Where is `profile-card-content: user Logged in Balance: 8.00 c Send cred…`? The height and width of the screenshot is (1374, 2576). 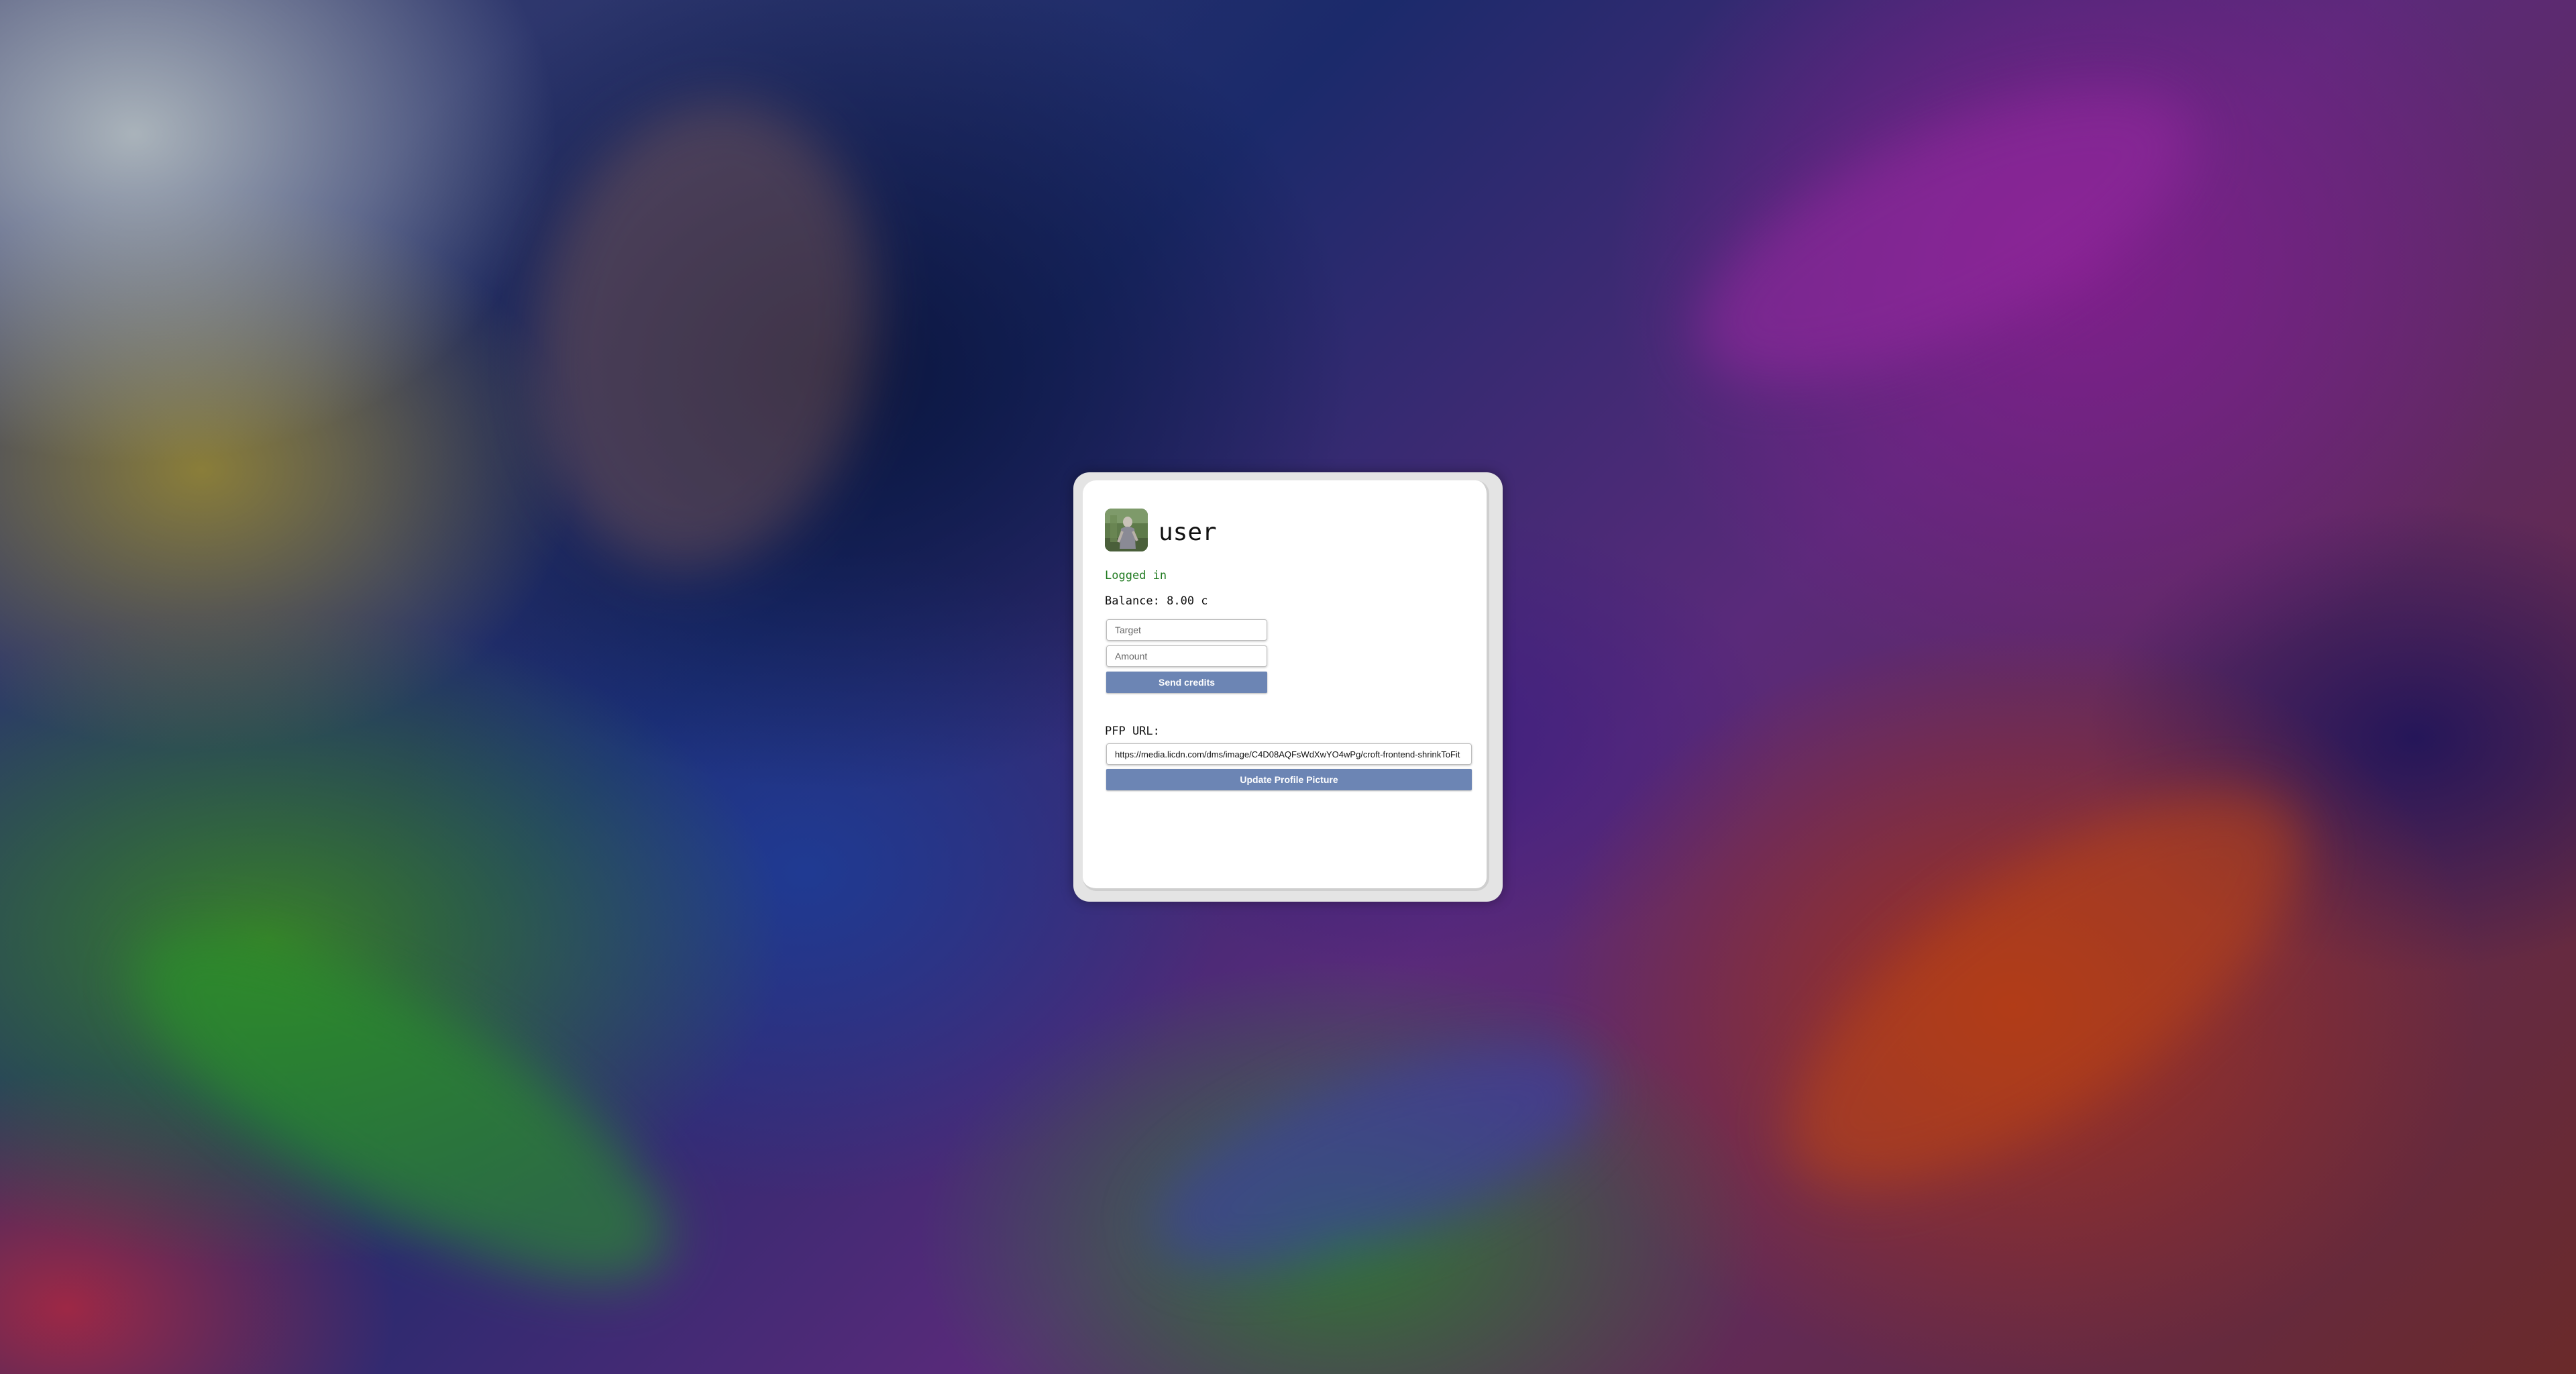 profile-card-content: user Logged in Balance: 8.00 c Send cred… is located at coordinates (1286, 685).